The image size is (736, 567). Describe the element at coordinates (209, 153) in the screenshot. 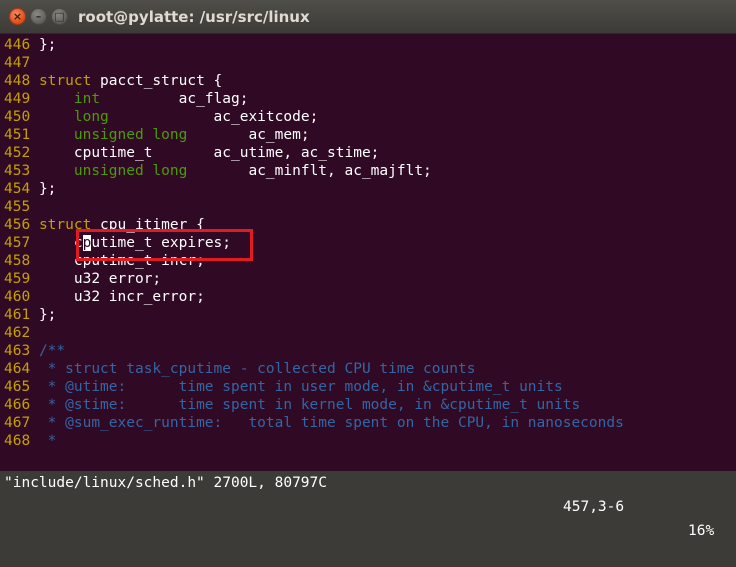

I see `code-token: cputime_t ac_utime, ac_stime;` at that location.